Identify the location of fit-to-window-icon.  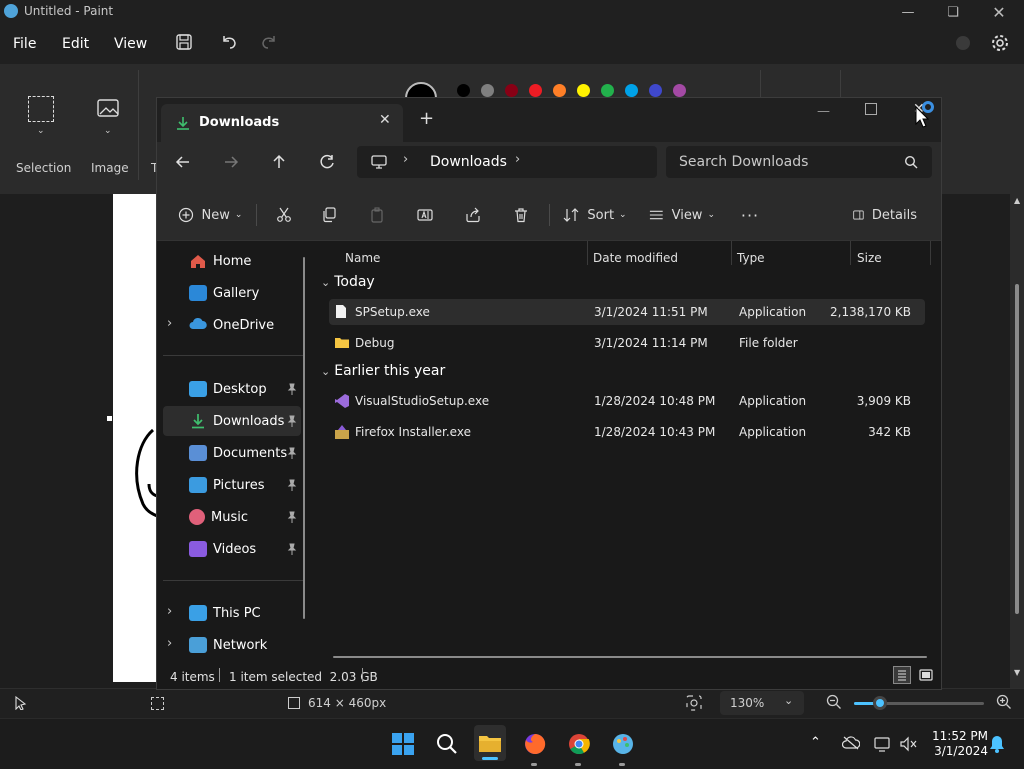
(694, 703).